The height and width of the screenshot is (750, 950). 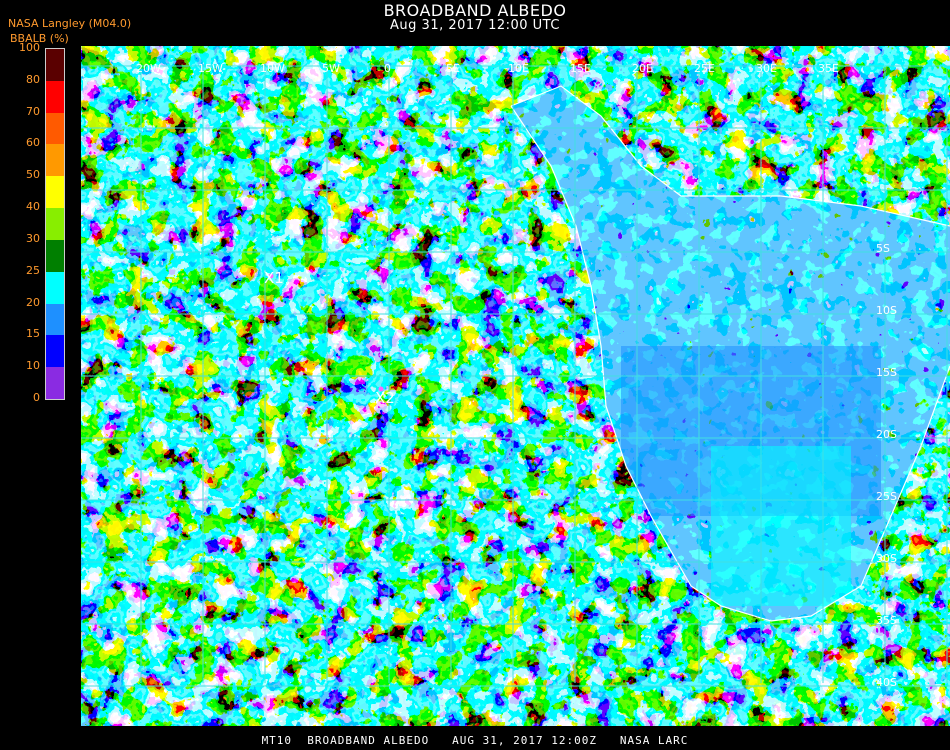 What do you see at coordinates (886, 558) in the screenshot?
I see `latitude-label: 30S` at bounding box center [886, 558].